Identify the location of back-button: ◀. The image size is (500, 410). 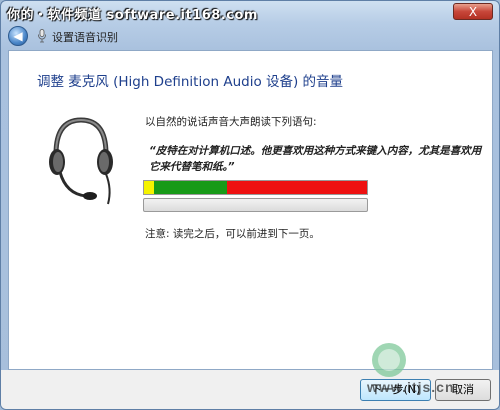
(18, 36).